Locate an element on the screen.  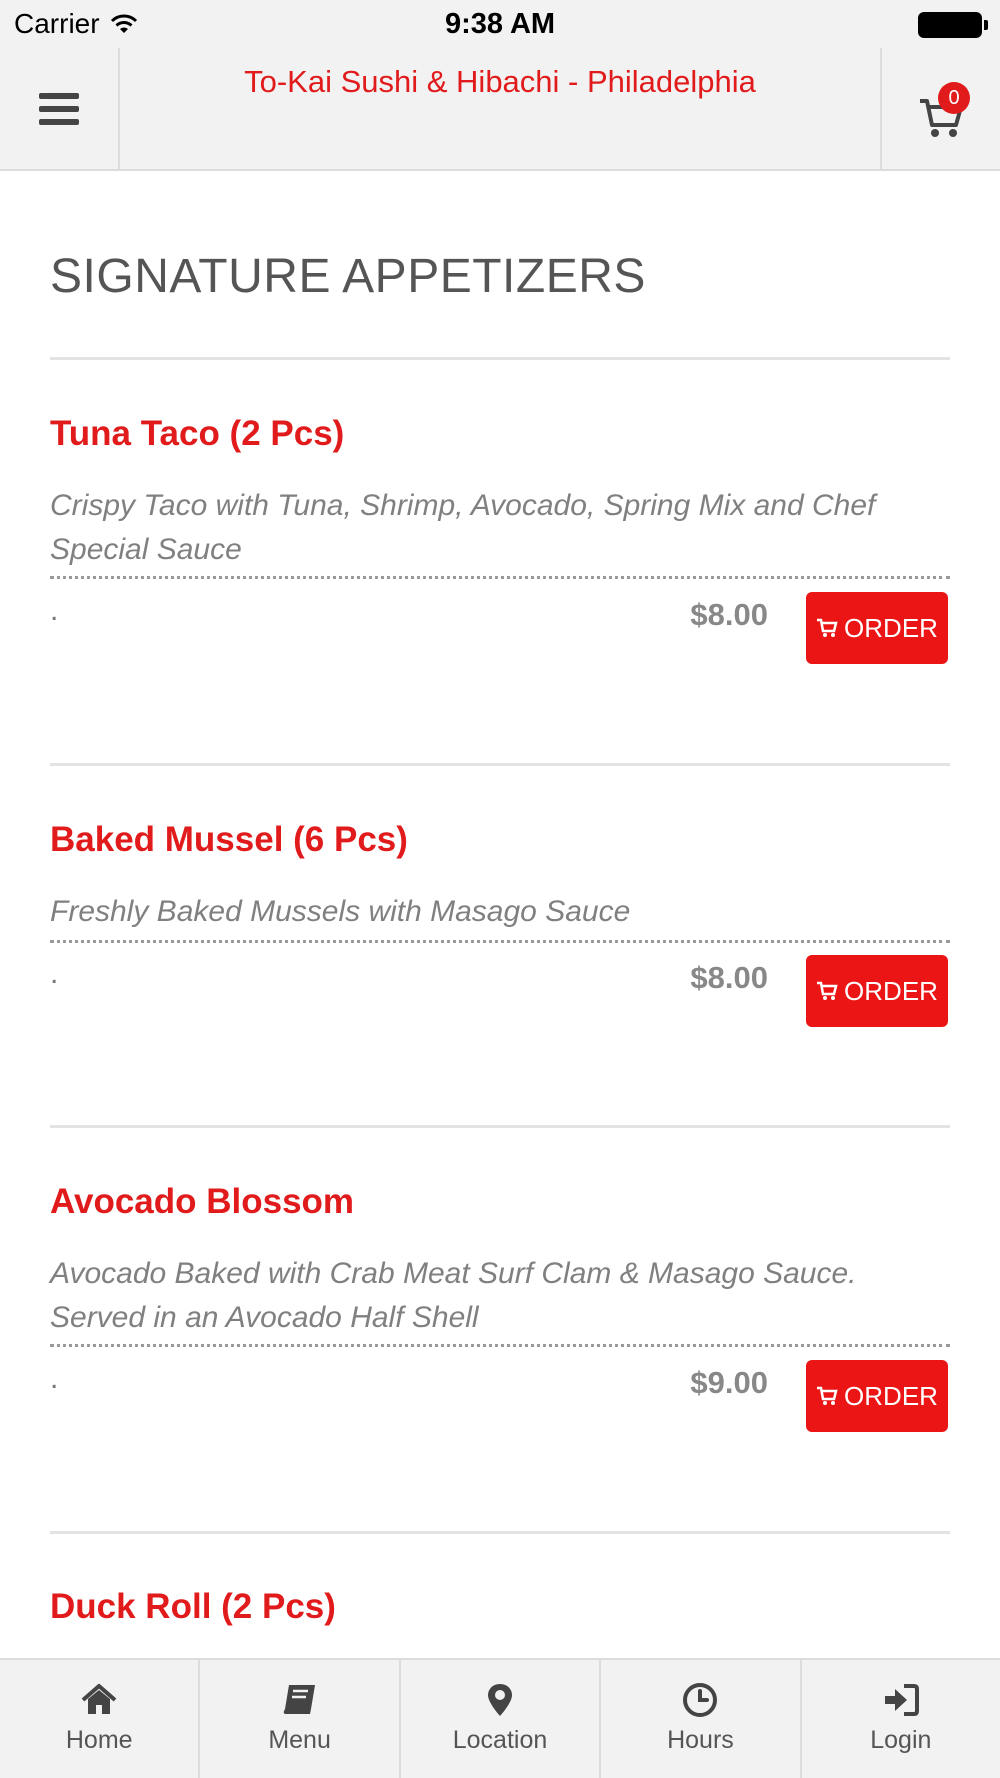
menu-toggle-button is located at coordinates (60, 108).